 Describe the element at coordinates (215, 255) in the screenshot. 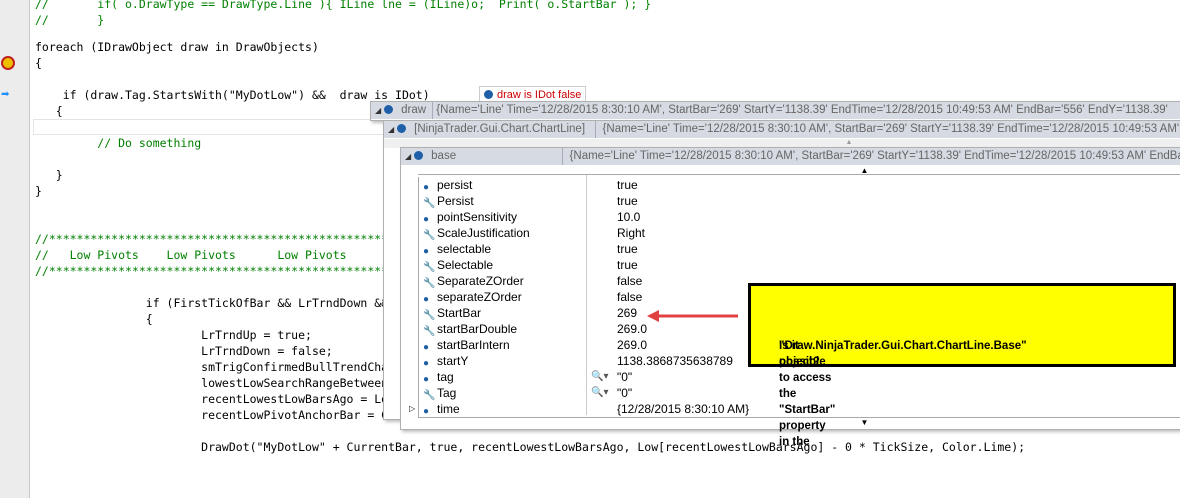

I see `code-line: // Low Pivots Low Pivots Low Pivots L` at that location.